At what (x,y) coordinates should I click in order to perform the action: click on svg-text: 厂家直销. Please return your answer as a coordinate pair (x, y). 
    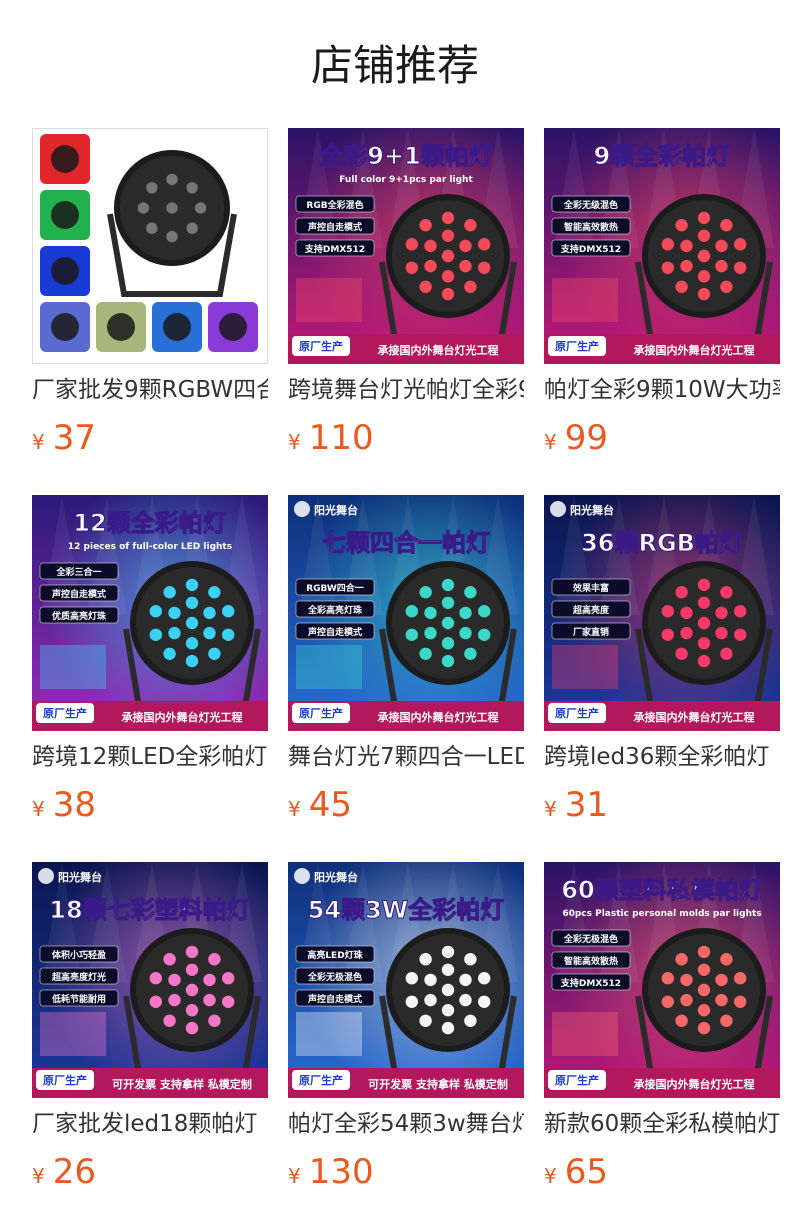
    Looking at the image, I should click on (591, 632).